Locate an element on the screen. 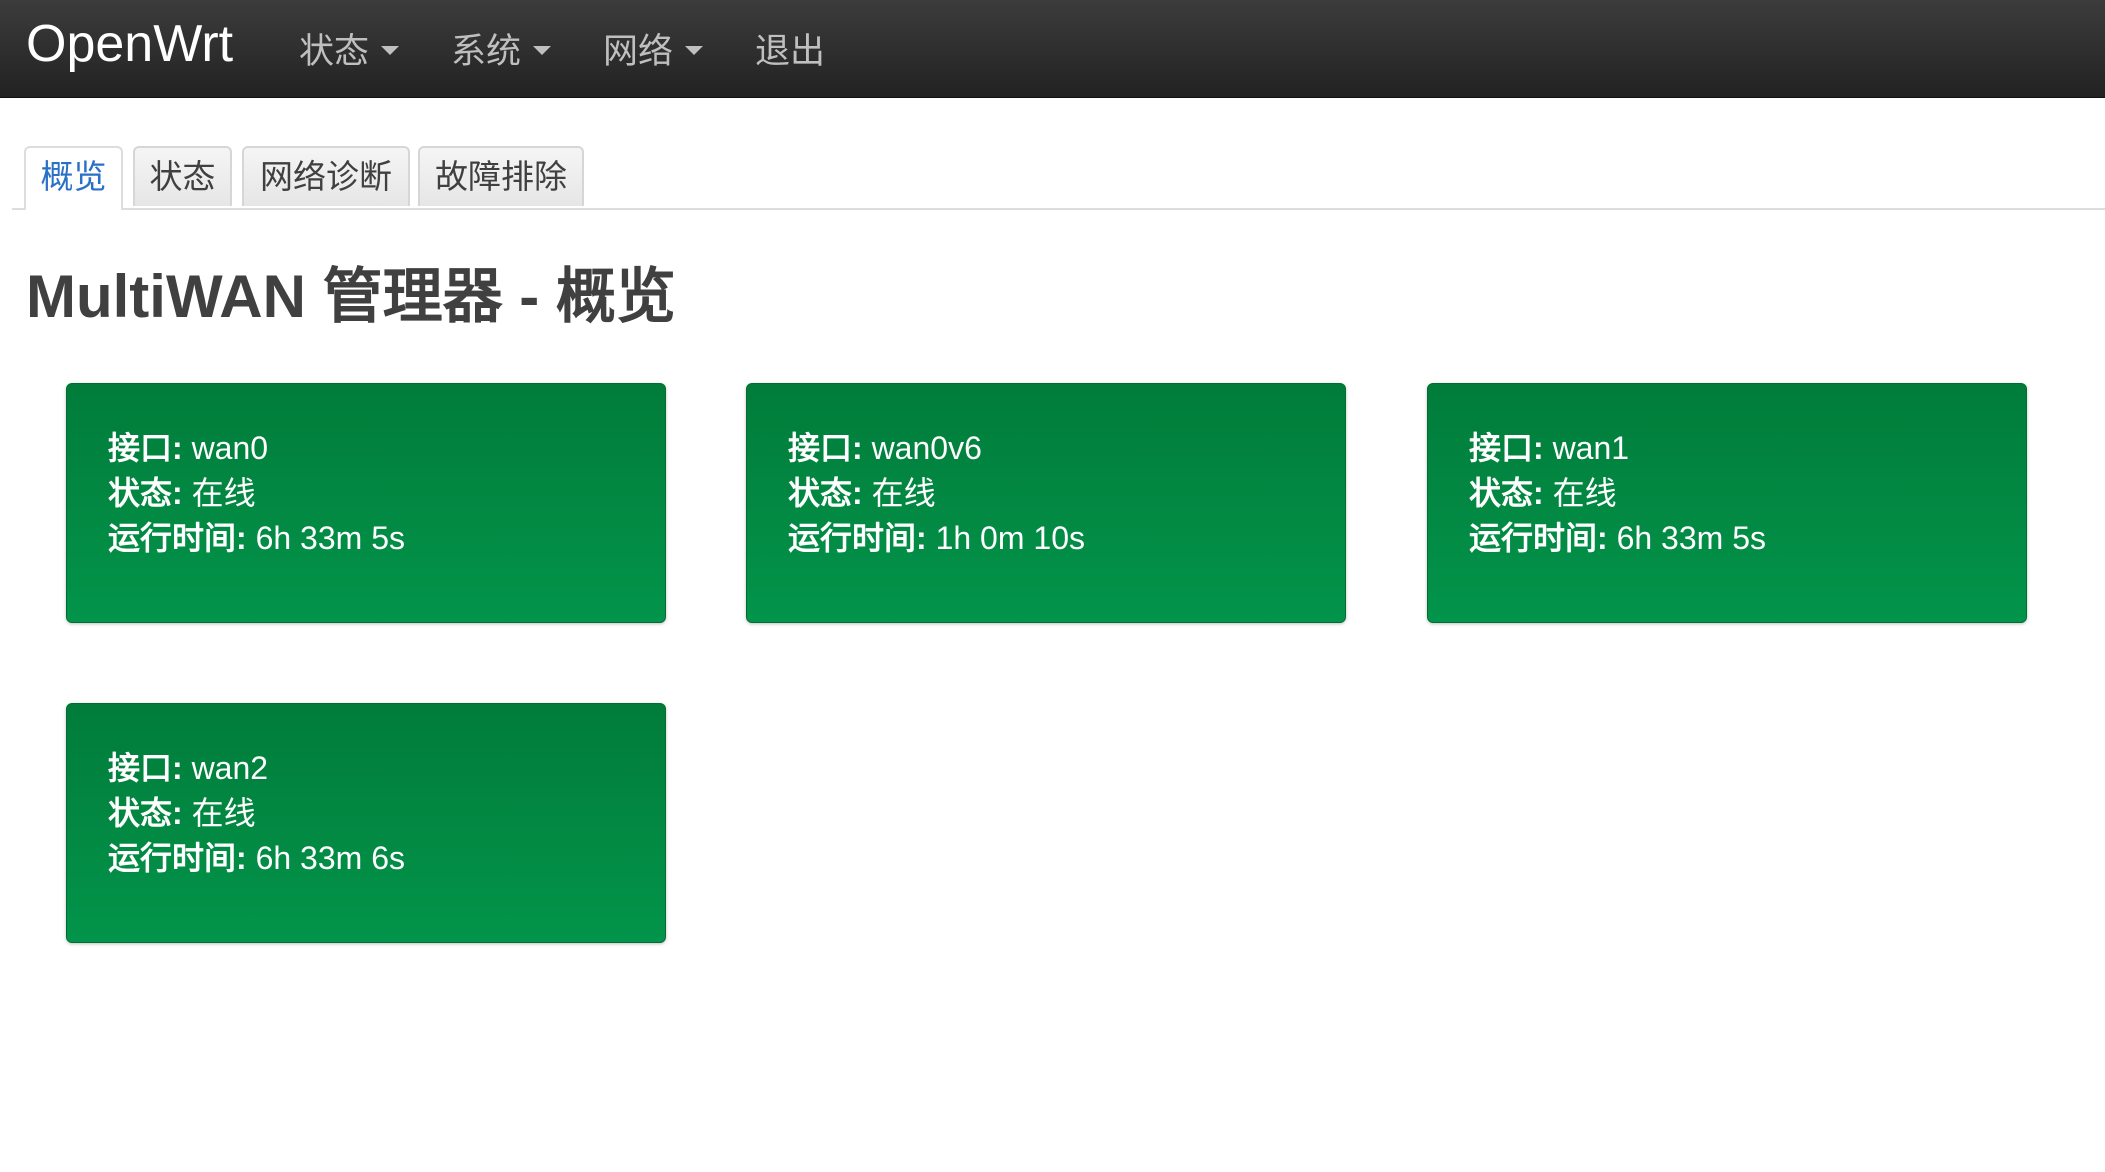  interface-value: wan1 is located at coordinates (1591, 448).